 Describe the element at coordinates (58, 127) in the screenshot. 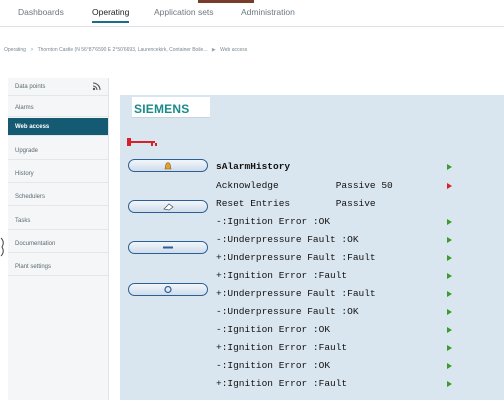

I see `sidebar-item-web-access: Web access` at that location.